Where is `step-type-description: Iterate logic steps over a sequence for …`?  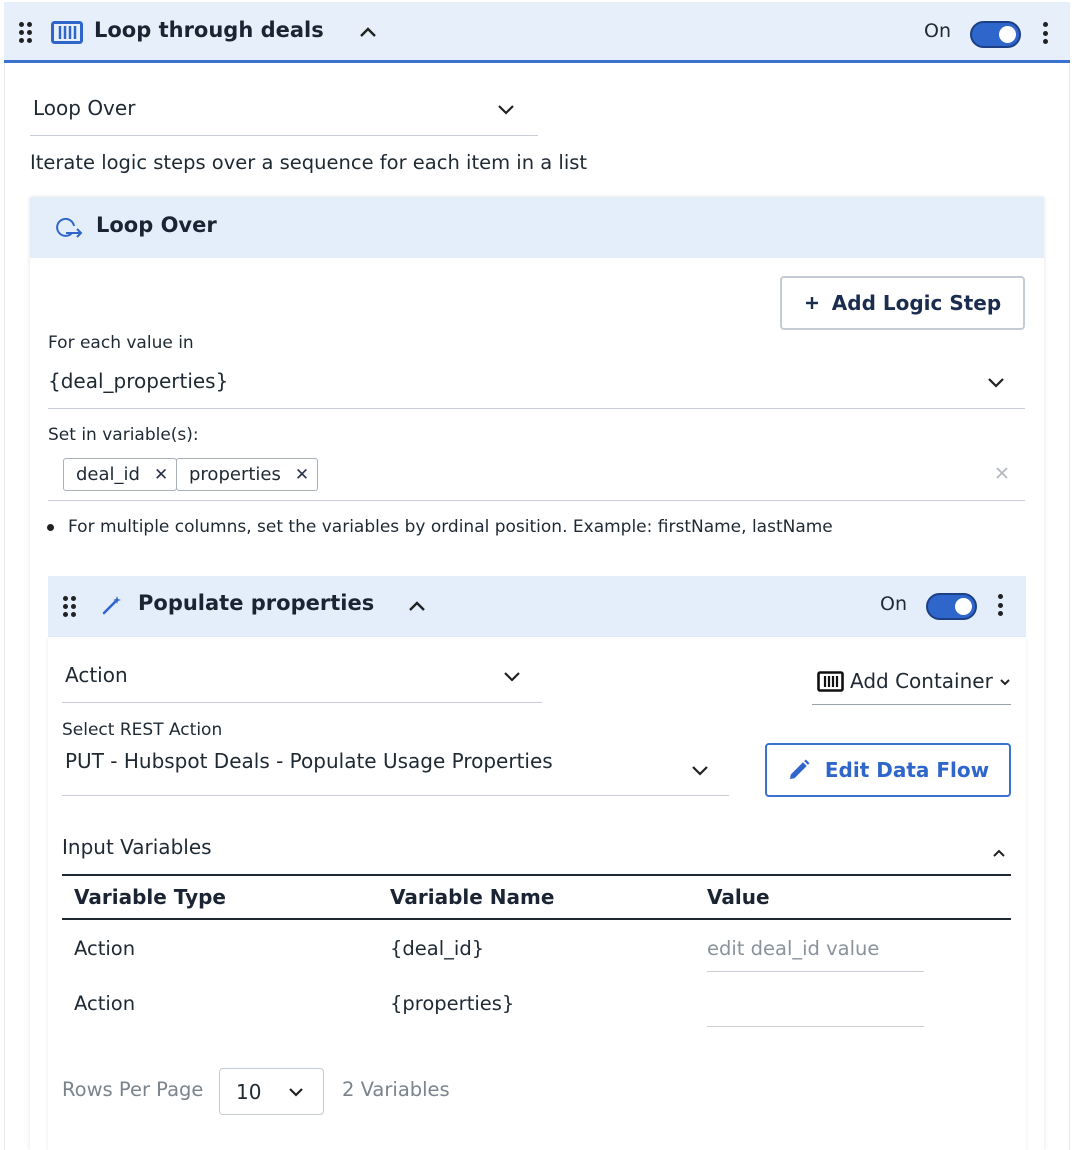 step-type-description: Iterate logic steps over a sequence for … is located at coordinates (309, 162).